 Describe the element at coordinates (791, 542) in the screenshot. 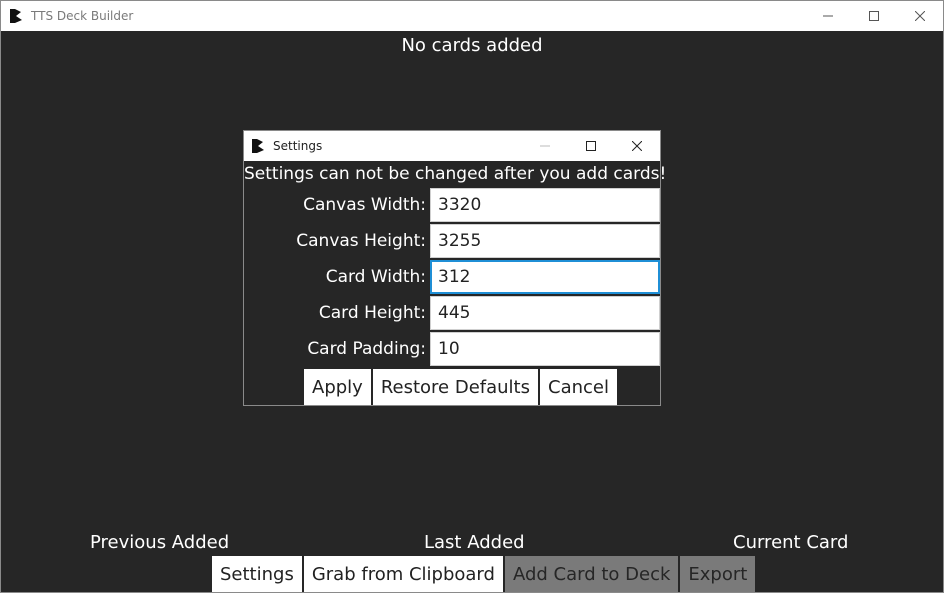

I see `current-card-label: Current Card` at that location.